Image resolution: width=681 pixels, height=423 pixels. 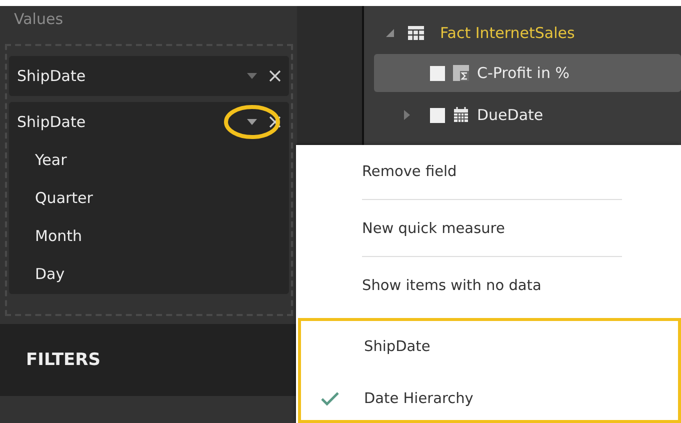 What do you see at coordinates (510, 115) in the screenshot?
I see `field-name: DueDate` at bounding box center [510, 115].